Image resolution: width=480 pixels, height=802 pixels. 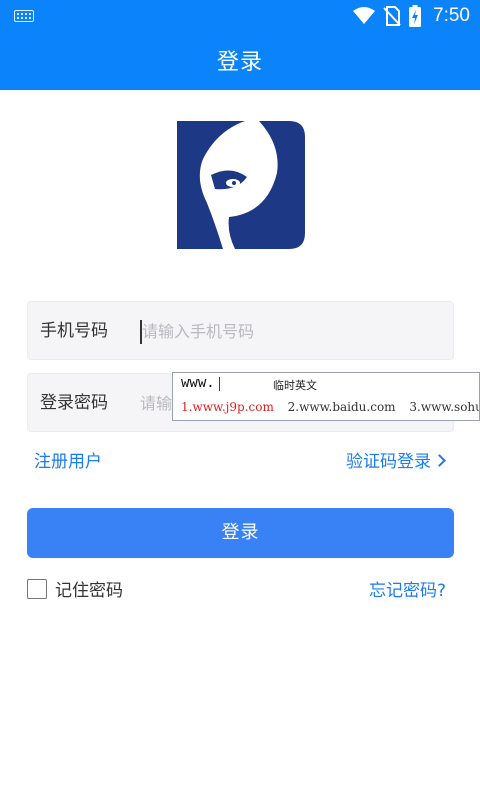 I want to click on sms-login-link: 验证码登录, so click(x=396, y=459).